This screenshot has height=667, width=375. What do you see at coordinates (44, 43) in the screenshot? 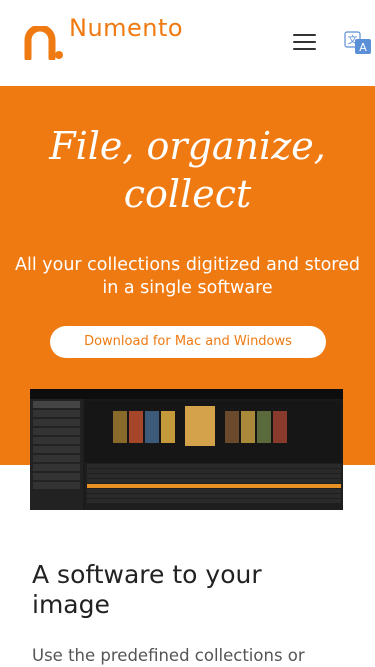
I see `numento-logo-icon` at bounding box center [44, 43].